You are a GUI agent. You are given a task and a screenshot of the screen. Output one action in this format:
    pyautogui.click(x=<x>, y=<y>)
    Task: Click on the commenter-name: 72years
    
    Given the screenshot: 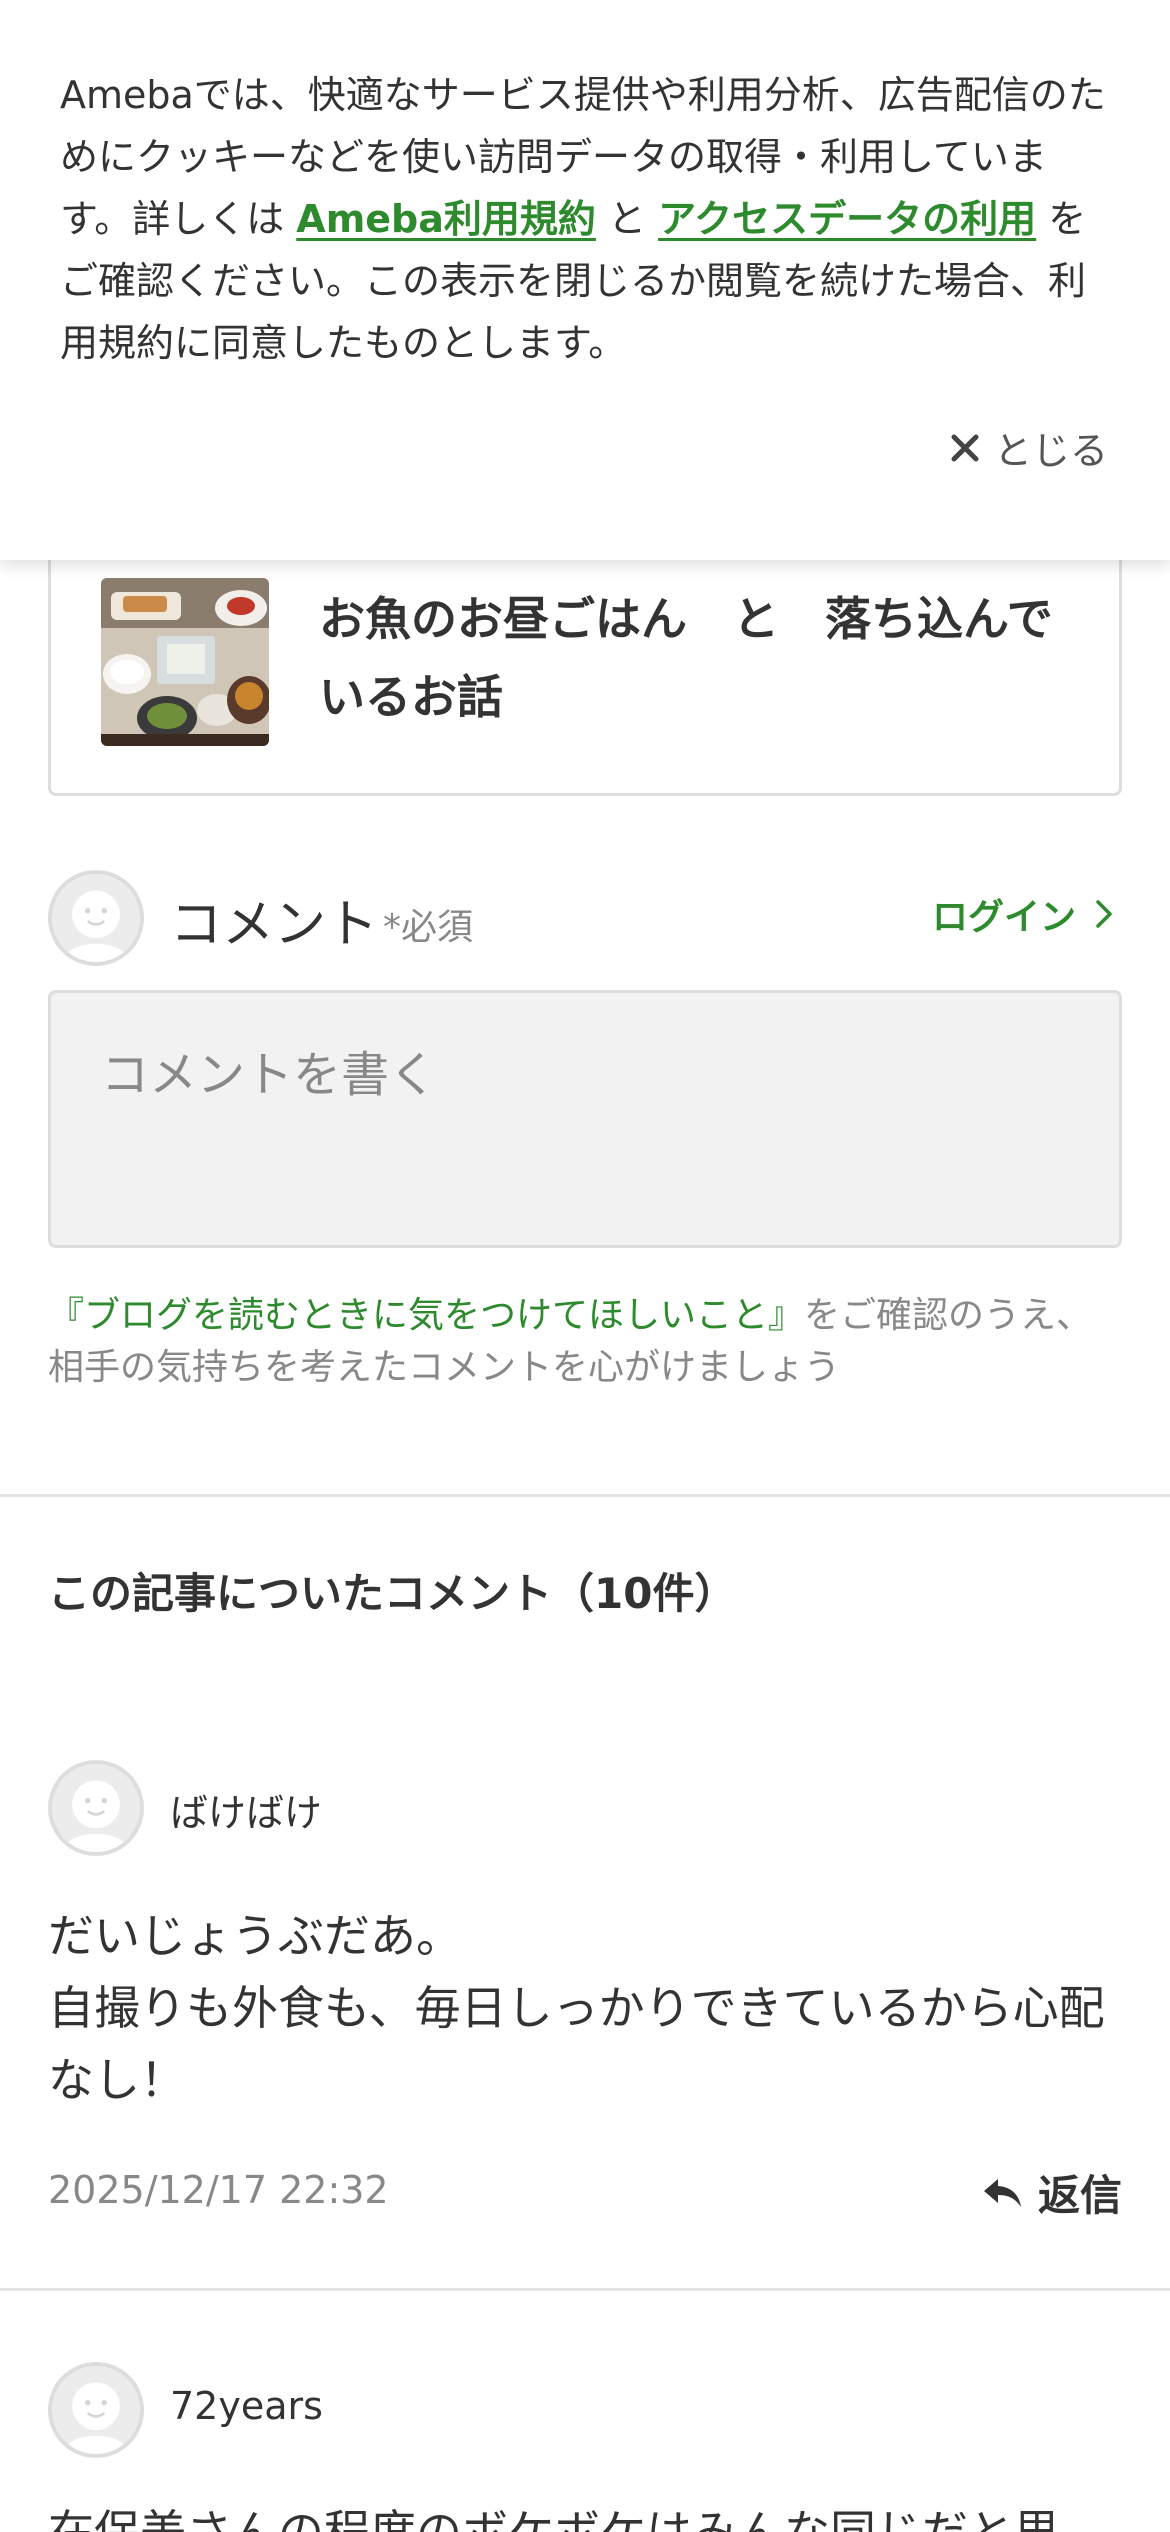 What is the action you would take?
    pyautogui.click(x=246, y=2406)
    